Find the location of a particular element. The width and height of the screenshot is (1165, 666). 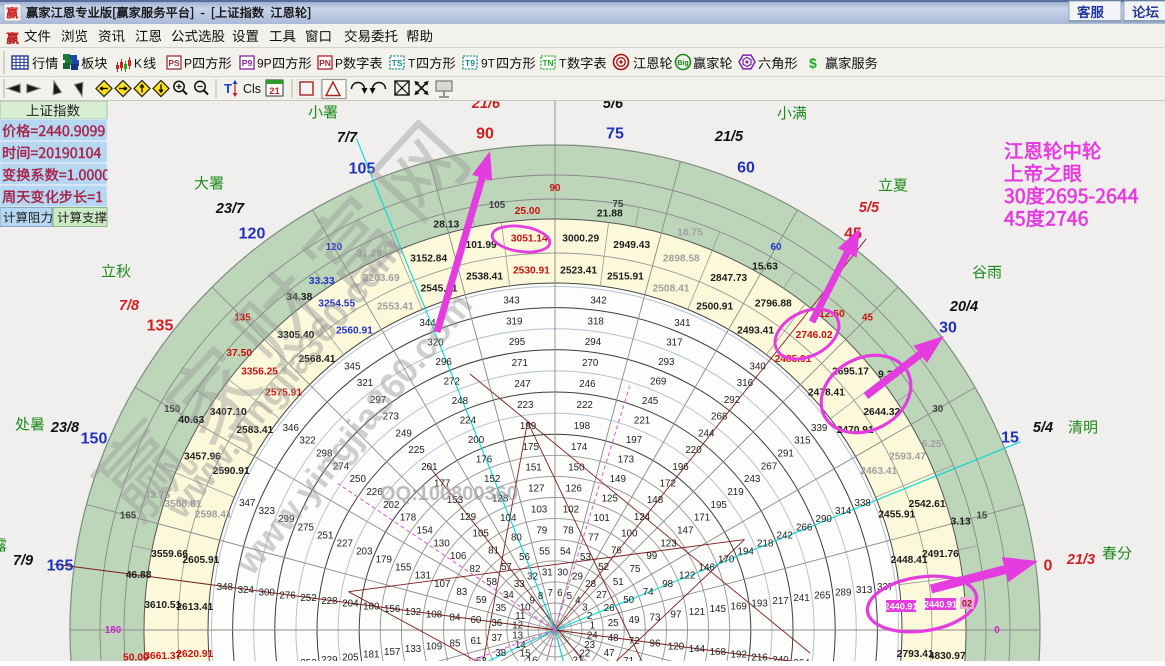

svg-text: 315 is located at coordinates (802, 441).